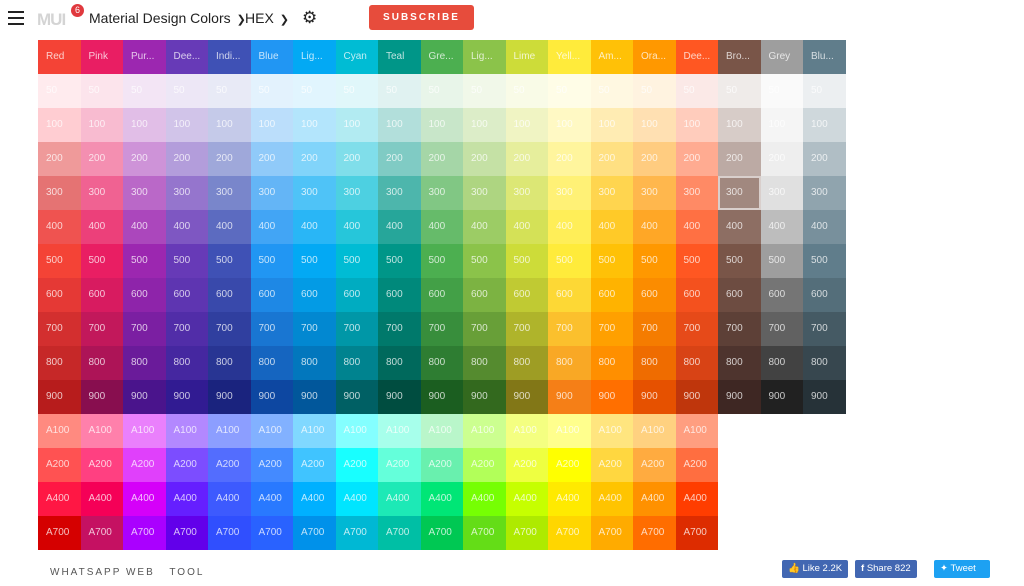  I want to click on format-select: HEX ❯, so click(267, 18).